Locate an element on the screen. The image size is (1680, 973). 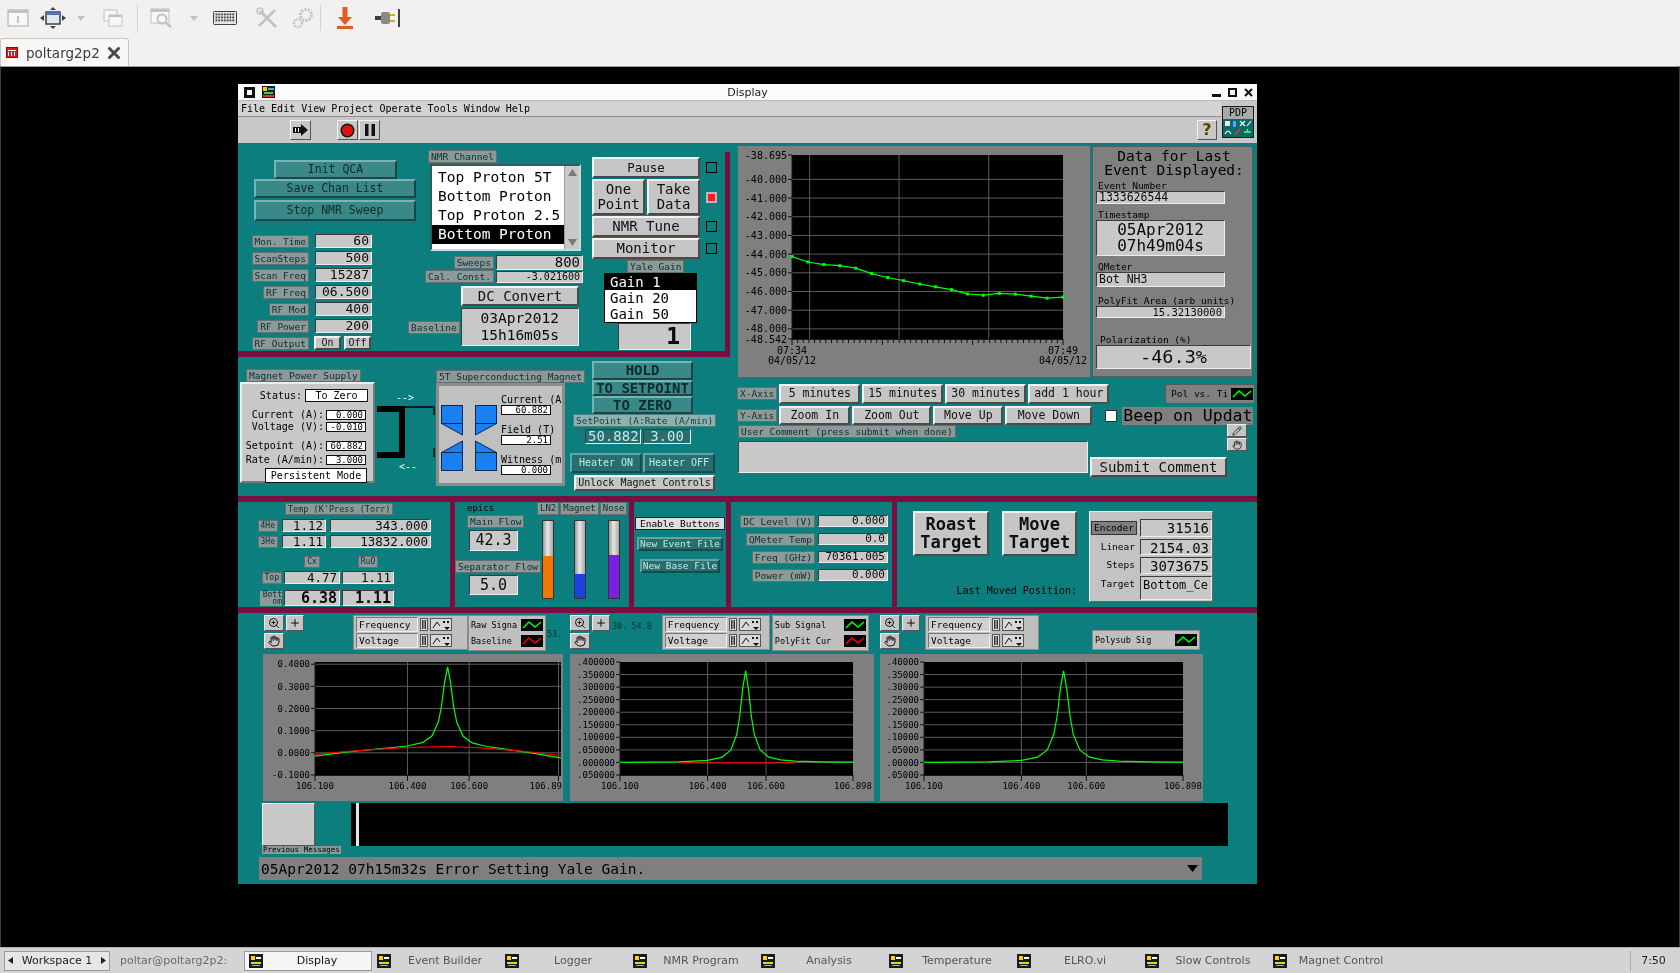
palette-button: PDP is located at coordinates (1238, 122).